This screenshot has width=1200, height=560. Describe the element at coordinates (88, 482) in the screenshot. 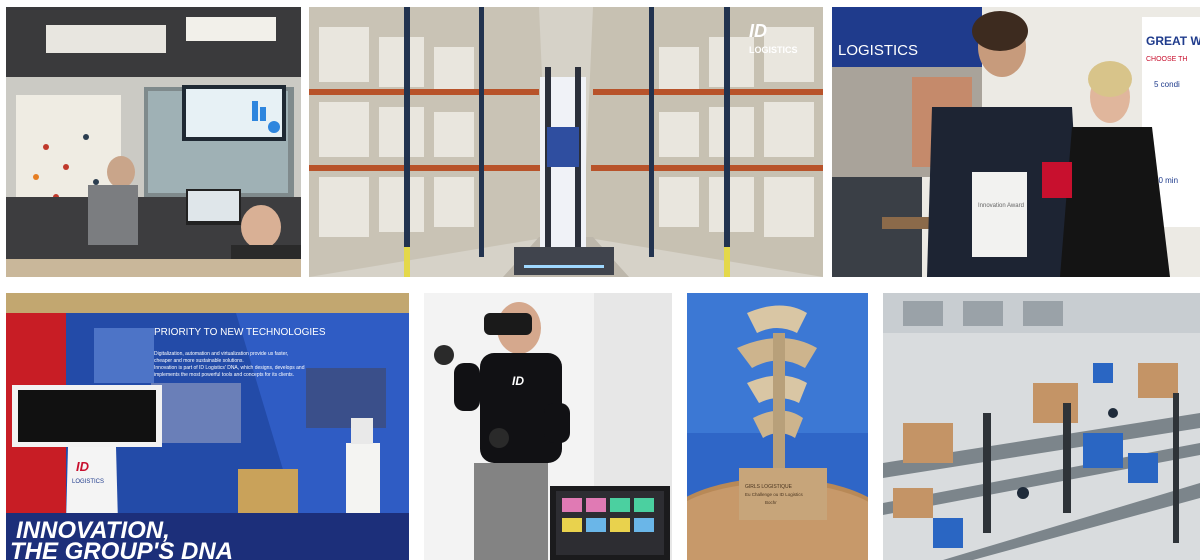

I see `showroom-kiosk-sub: LOGISTICS` at that location.